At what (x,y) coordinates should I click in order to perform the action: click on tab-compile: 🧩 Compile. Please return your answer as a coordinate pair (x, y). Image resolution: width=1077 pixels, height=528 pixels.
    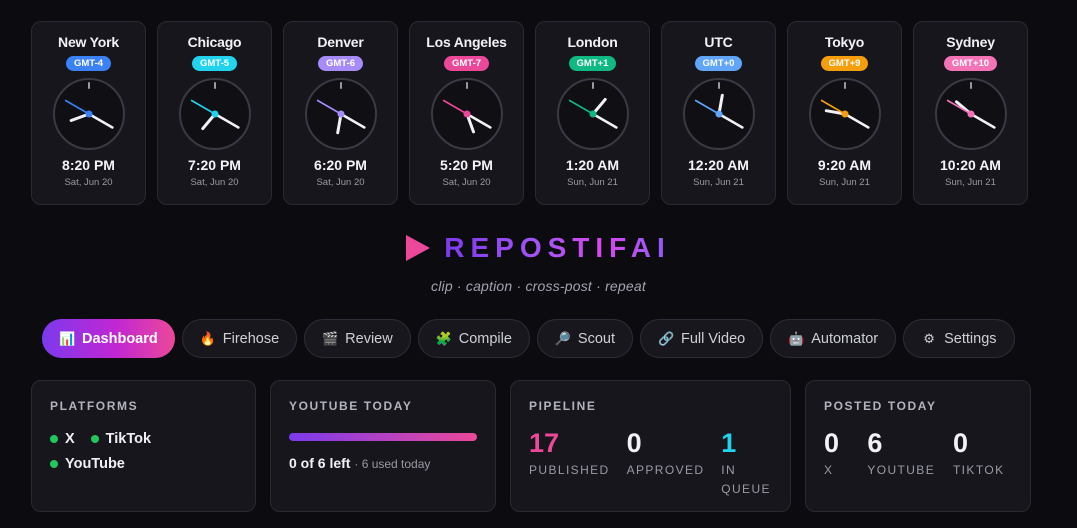
    Looking at the image, I should click on (473, 338).